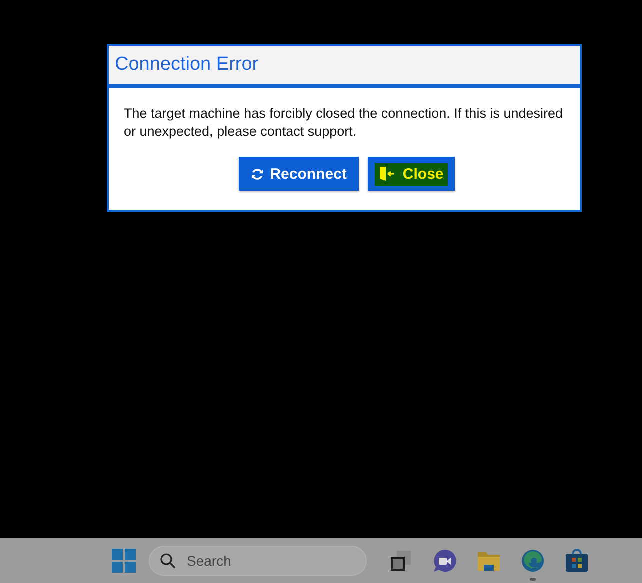  Describe the element at coordinates (401, 560) in the screenshot. I see `task-view-icon` at that location.